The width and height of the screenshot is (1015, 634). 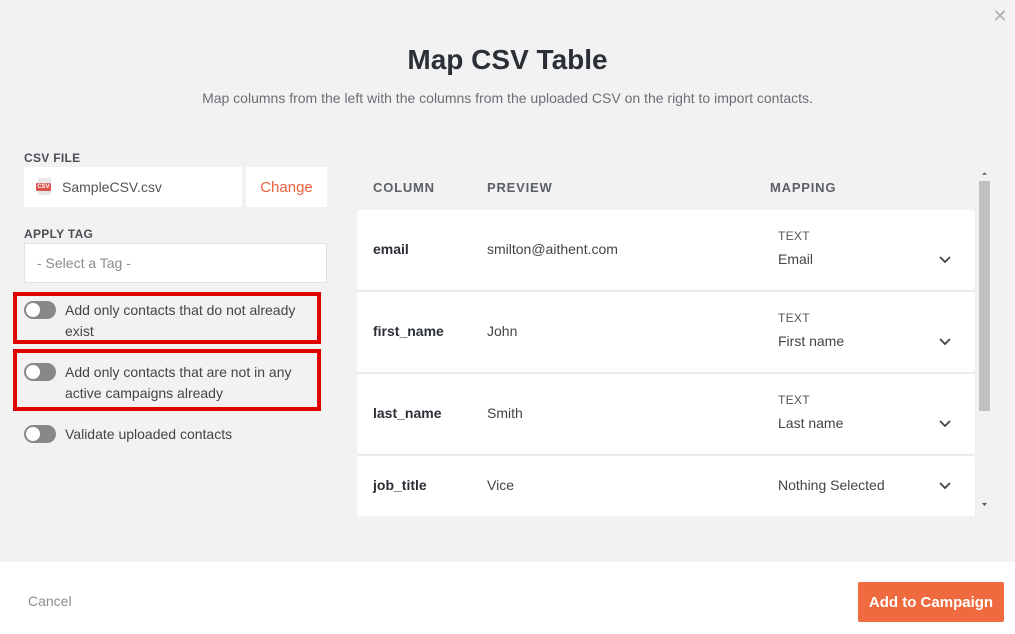 What do you see at coordinates (391, 249) in the screenshot?
I see `row-column-name: email` at bounding box center [391, 249].